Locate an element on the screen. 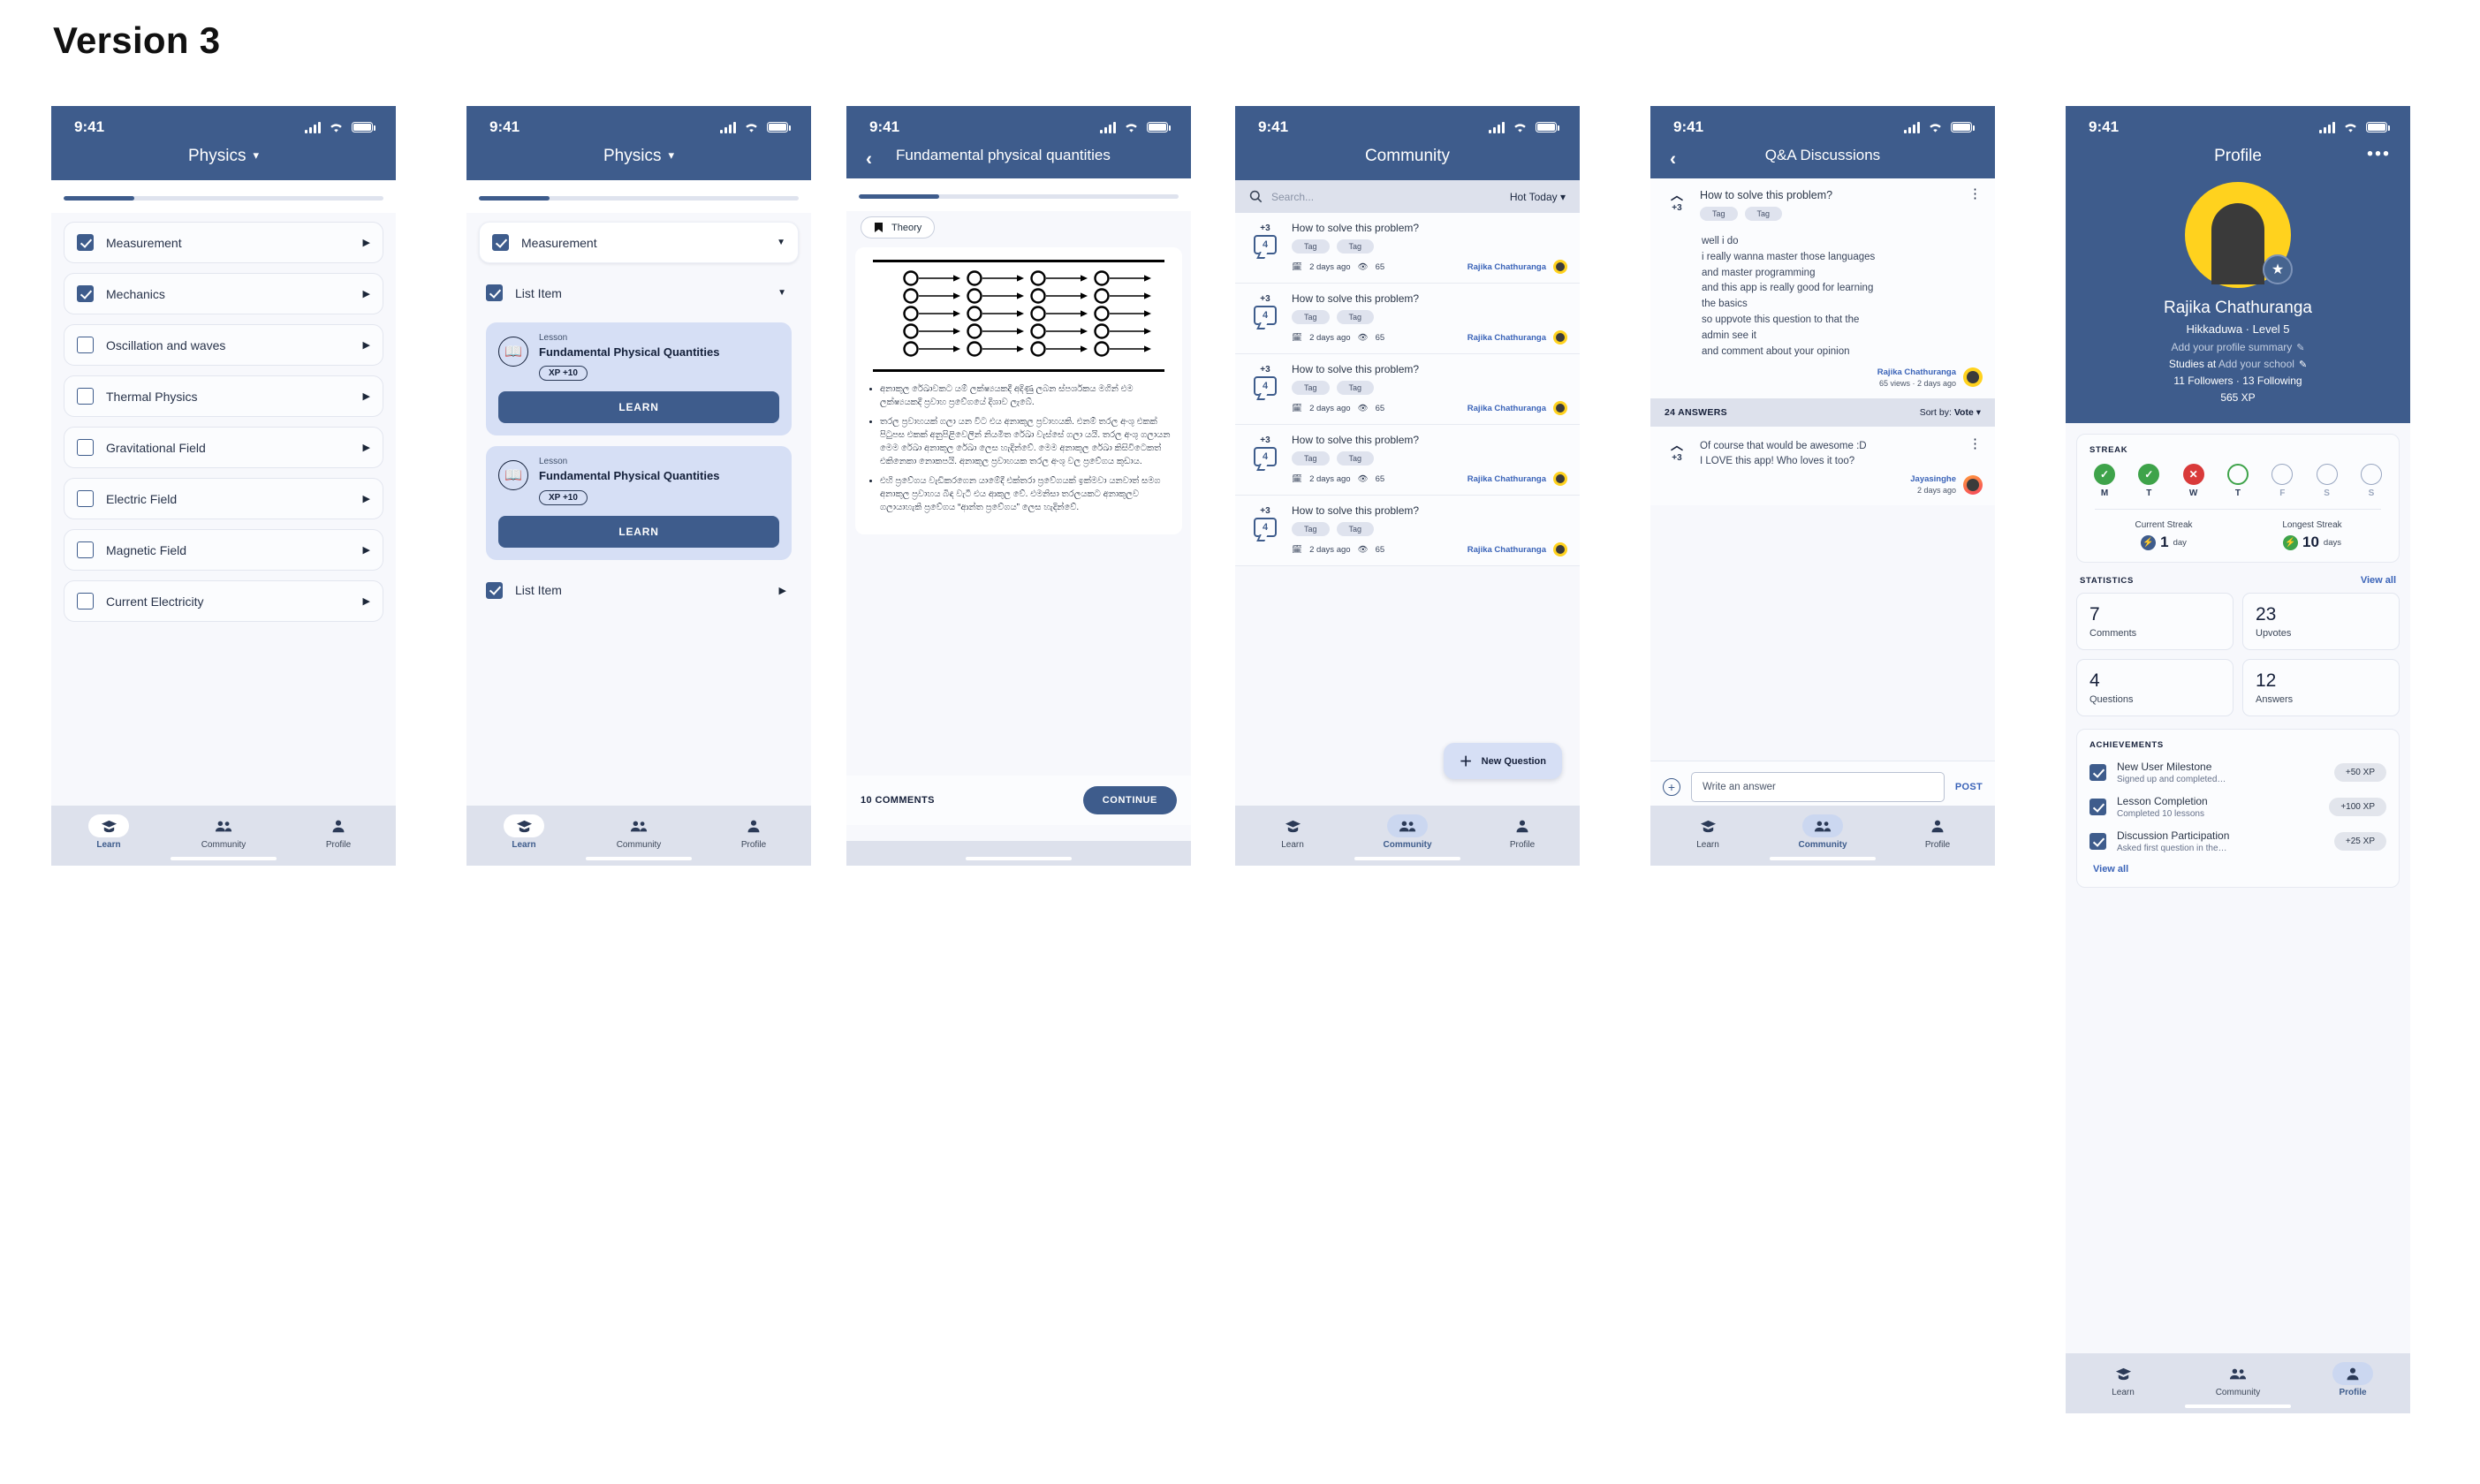  topic-row: Current Electricity ▶ is located at coordinates (223, 601).